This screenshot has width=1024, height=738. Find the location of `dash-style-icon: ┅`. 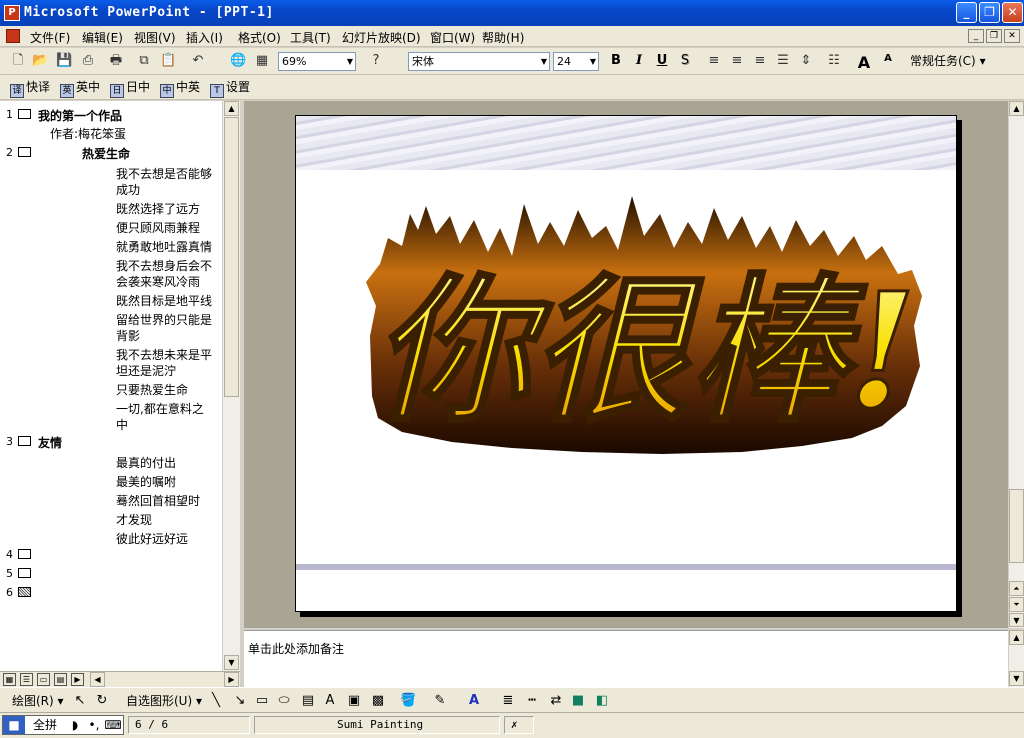

dash-style-icon: ┅ is located at coordinates (532, 701).